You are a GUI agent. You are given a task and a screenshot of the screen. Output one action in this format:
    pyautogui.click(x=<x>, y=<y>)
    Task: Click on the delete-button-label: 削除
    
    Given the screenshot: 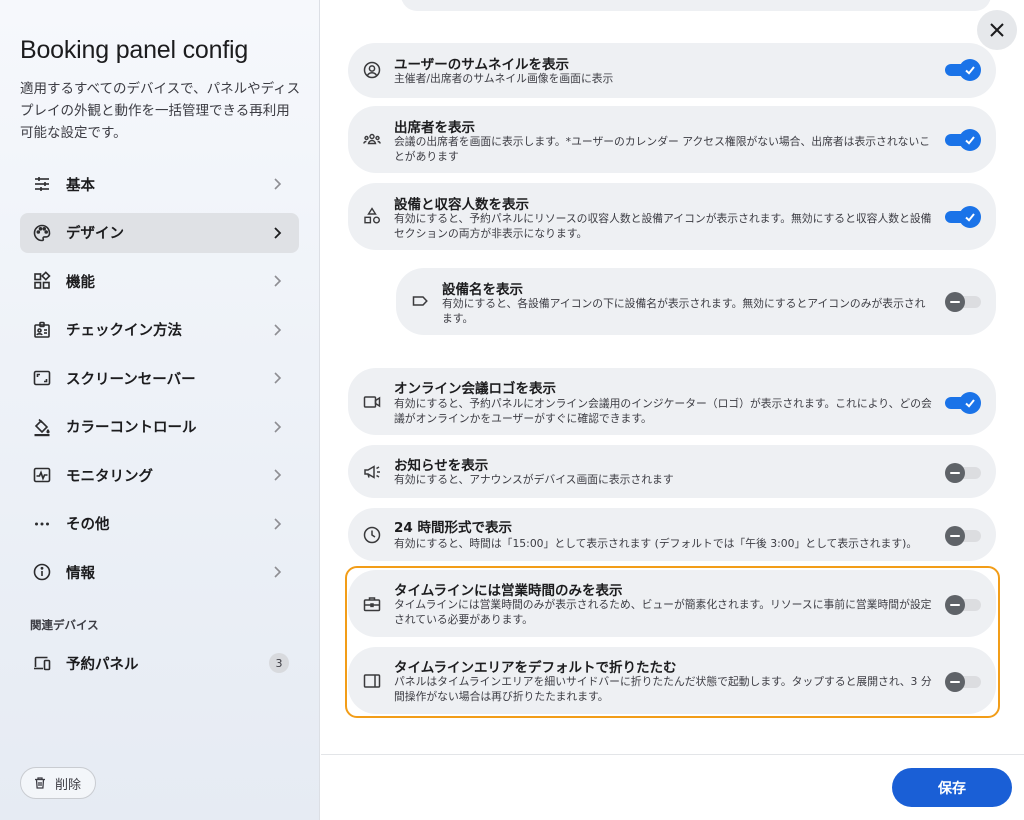 What is the action you would take?
    pyautogui.click(x=68, y=785)
    